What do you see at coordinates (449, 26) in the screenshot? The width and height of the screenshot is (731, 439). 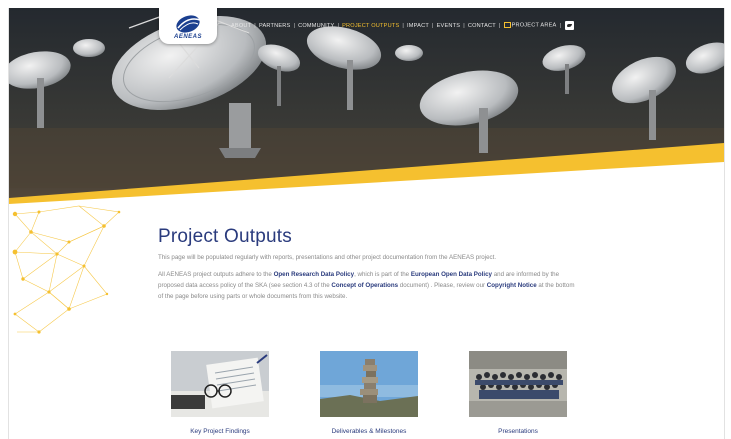 I see `nav-item-events: EVENTS` at bounding box center [449, 26].